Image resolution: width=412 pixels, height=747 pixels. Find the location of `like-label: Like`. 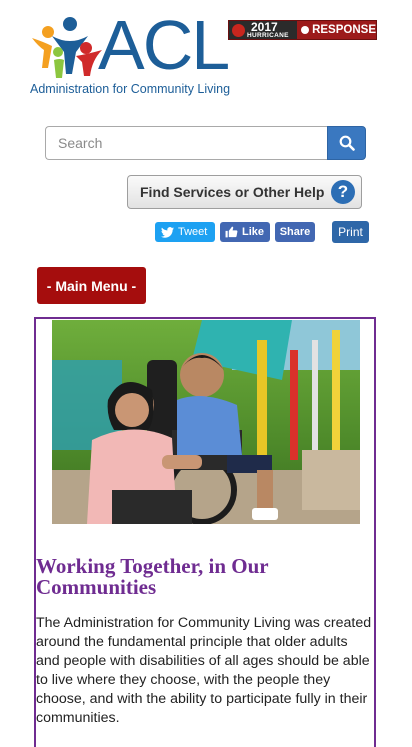

like-label: Like is located at coordinates (253, 232).